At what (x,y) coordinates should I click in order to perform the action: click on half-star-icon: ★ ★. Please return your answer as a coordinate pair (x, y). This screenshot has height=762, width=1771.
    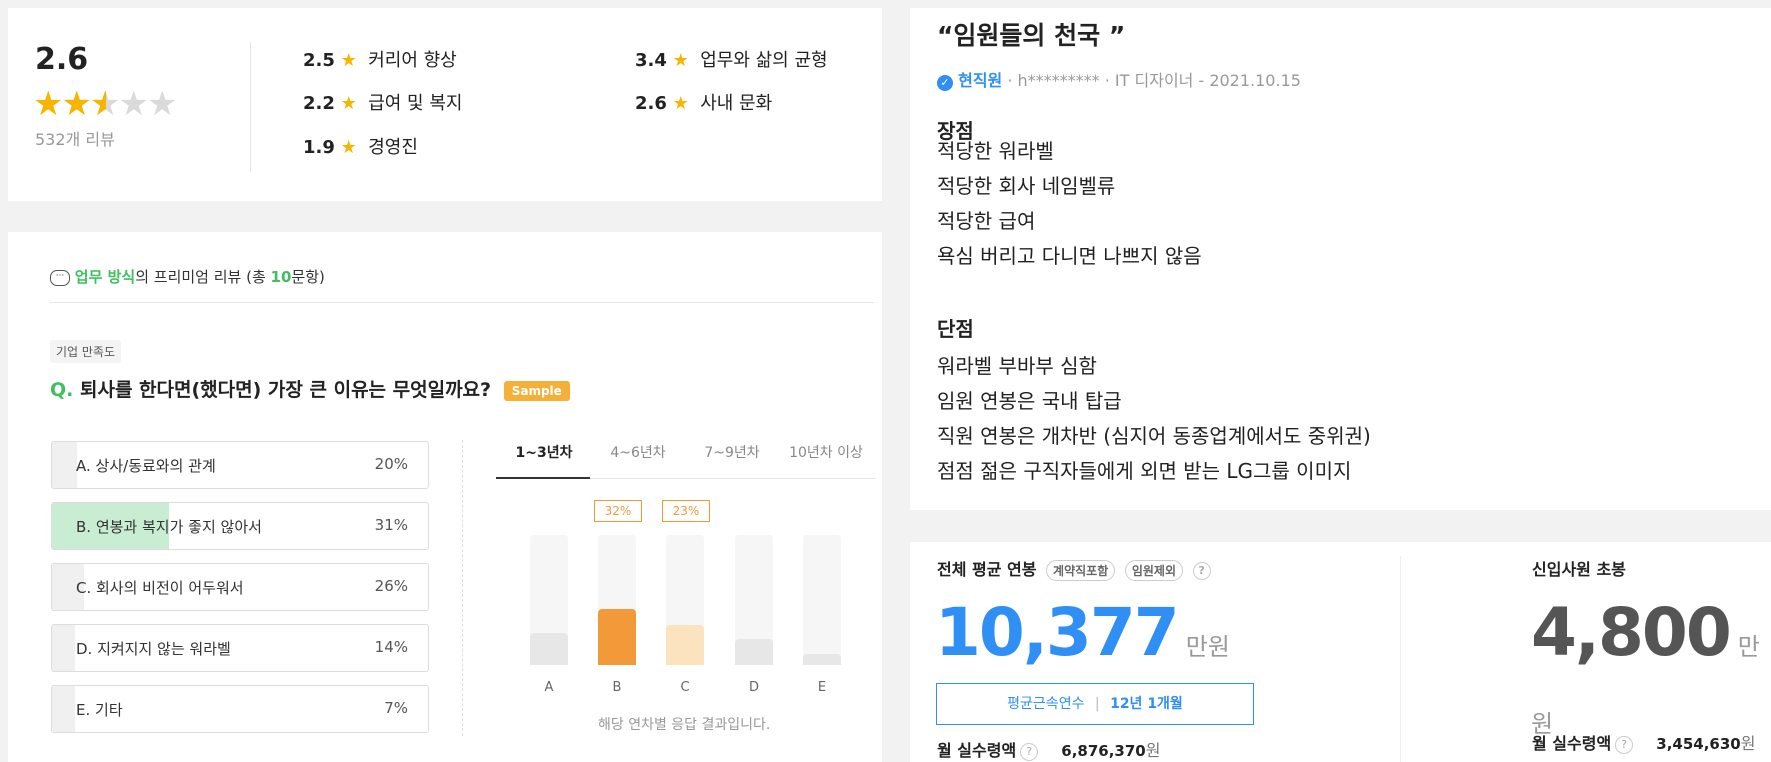
    Looking at the image, I should click on (105, 104).